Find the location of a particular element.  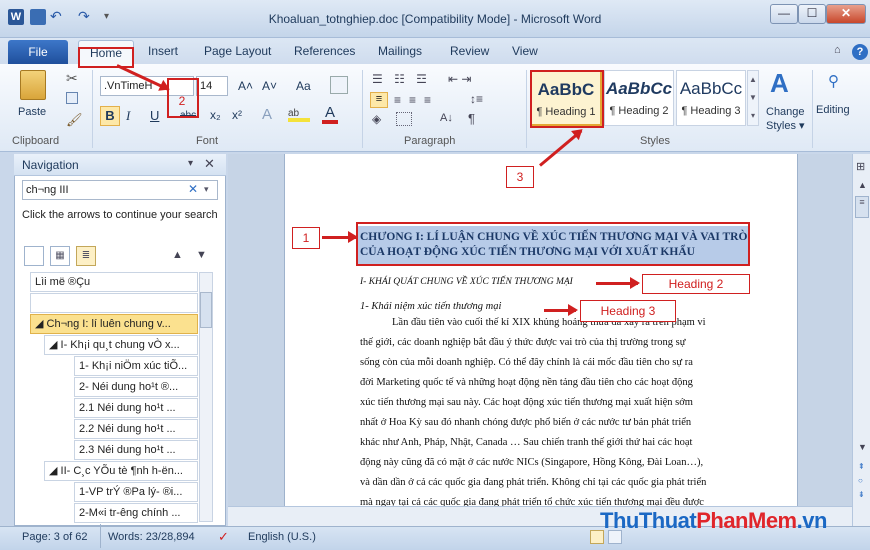

browse-results-icon: ≣ is located at coordinates (86, 256).